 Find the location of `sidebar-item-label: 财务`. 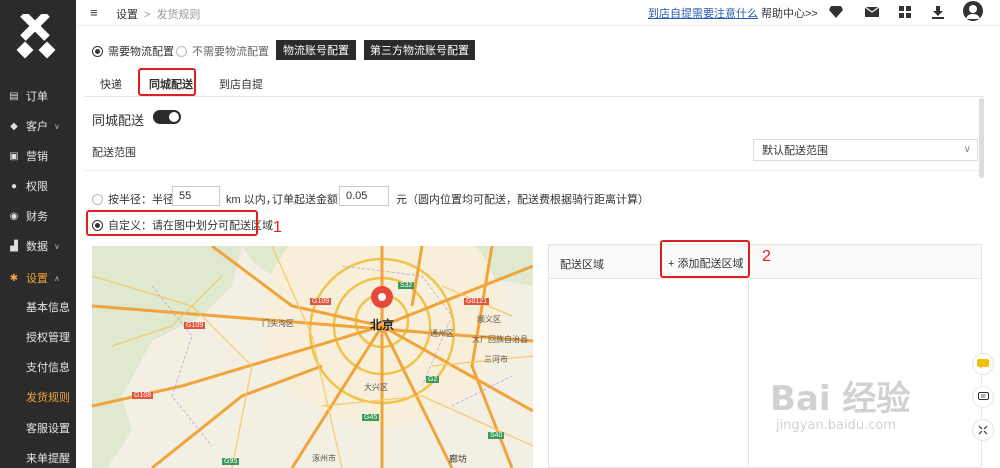

sidebar-item-label: 财务 is located at coordinates (37, 217).